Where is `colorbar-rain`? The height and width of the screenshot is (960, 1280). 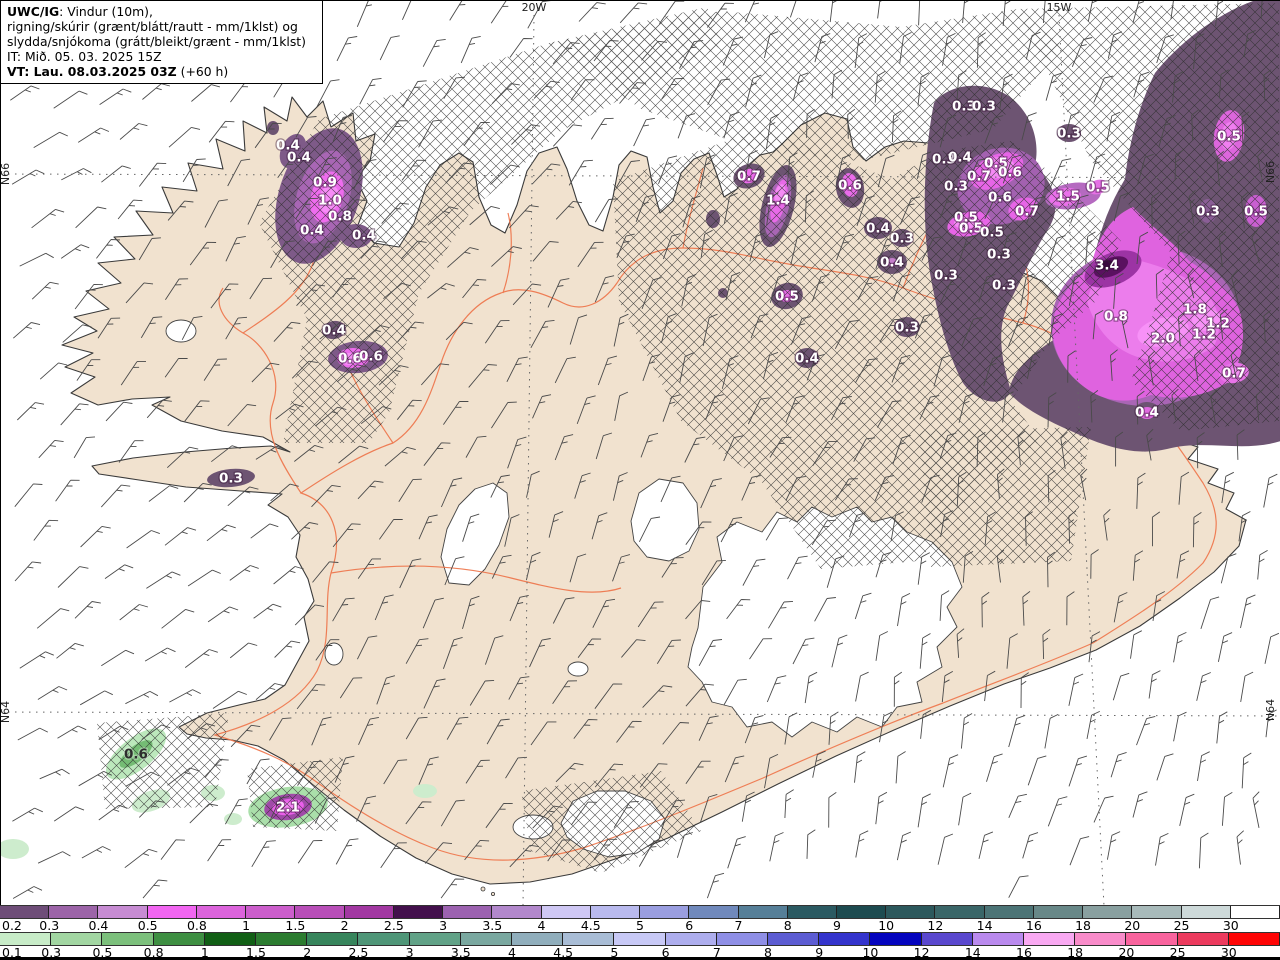
colorbar-rain is located at coordinates (640, 939).